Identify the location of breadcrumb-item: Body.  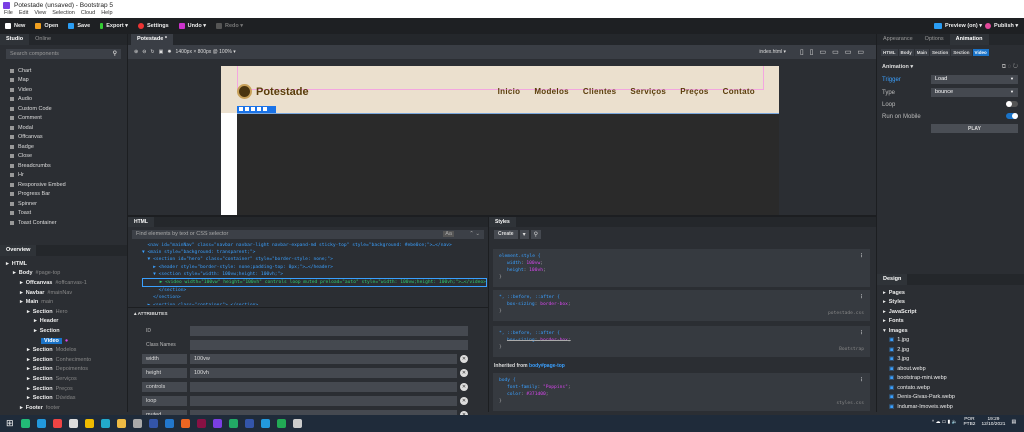
(906, 52).